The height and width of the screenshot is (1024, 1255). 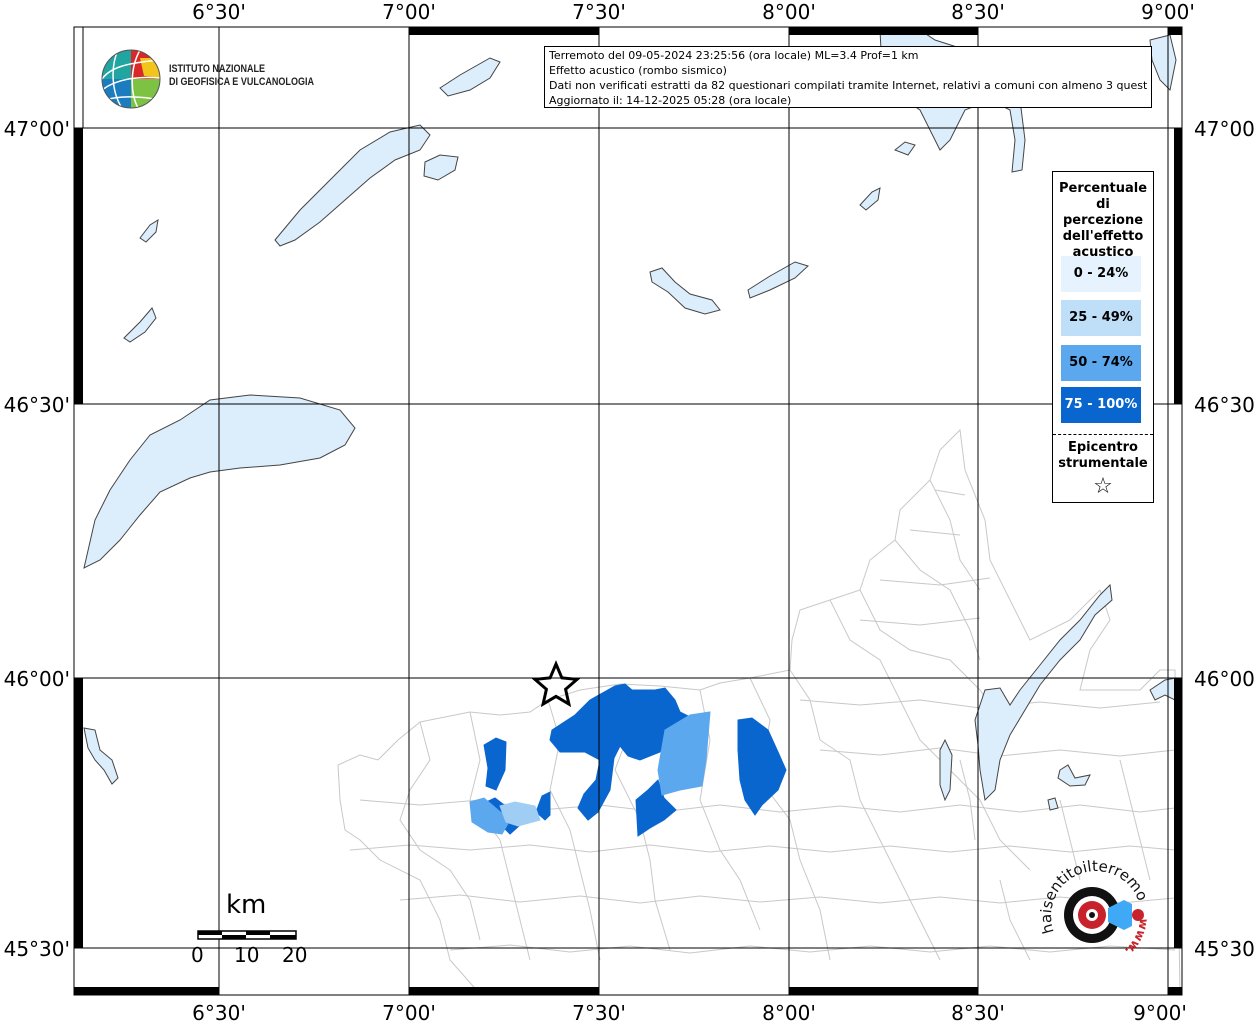 What do you see at coordinates (246, 905) in the screenshot?
I see `scale-unit: km` at bounding box center [246, 905].